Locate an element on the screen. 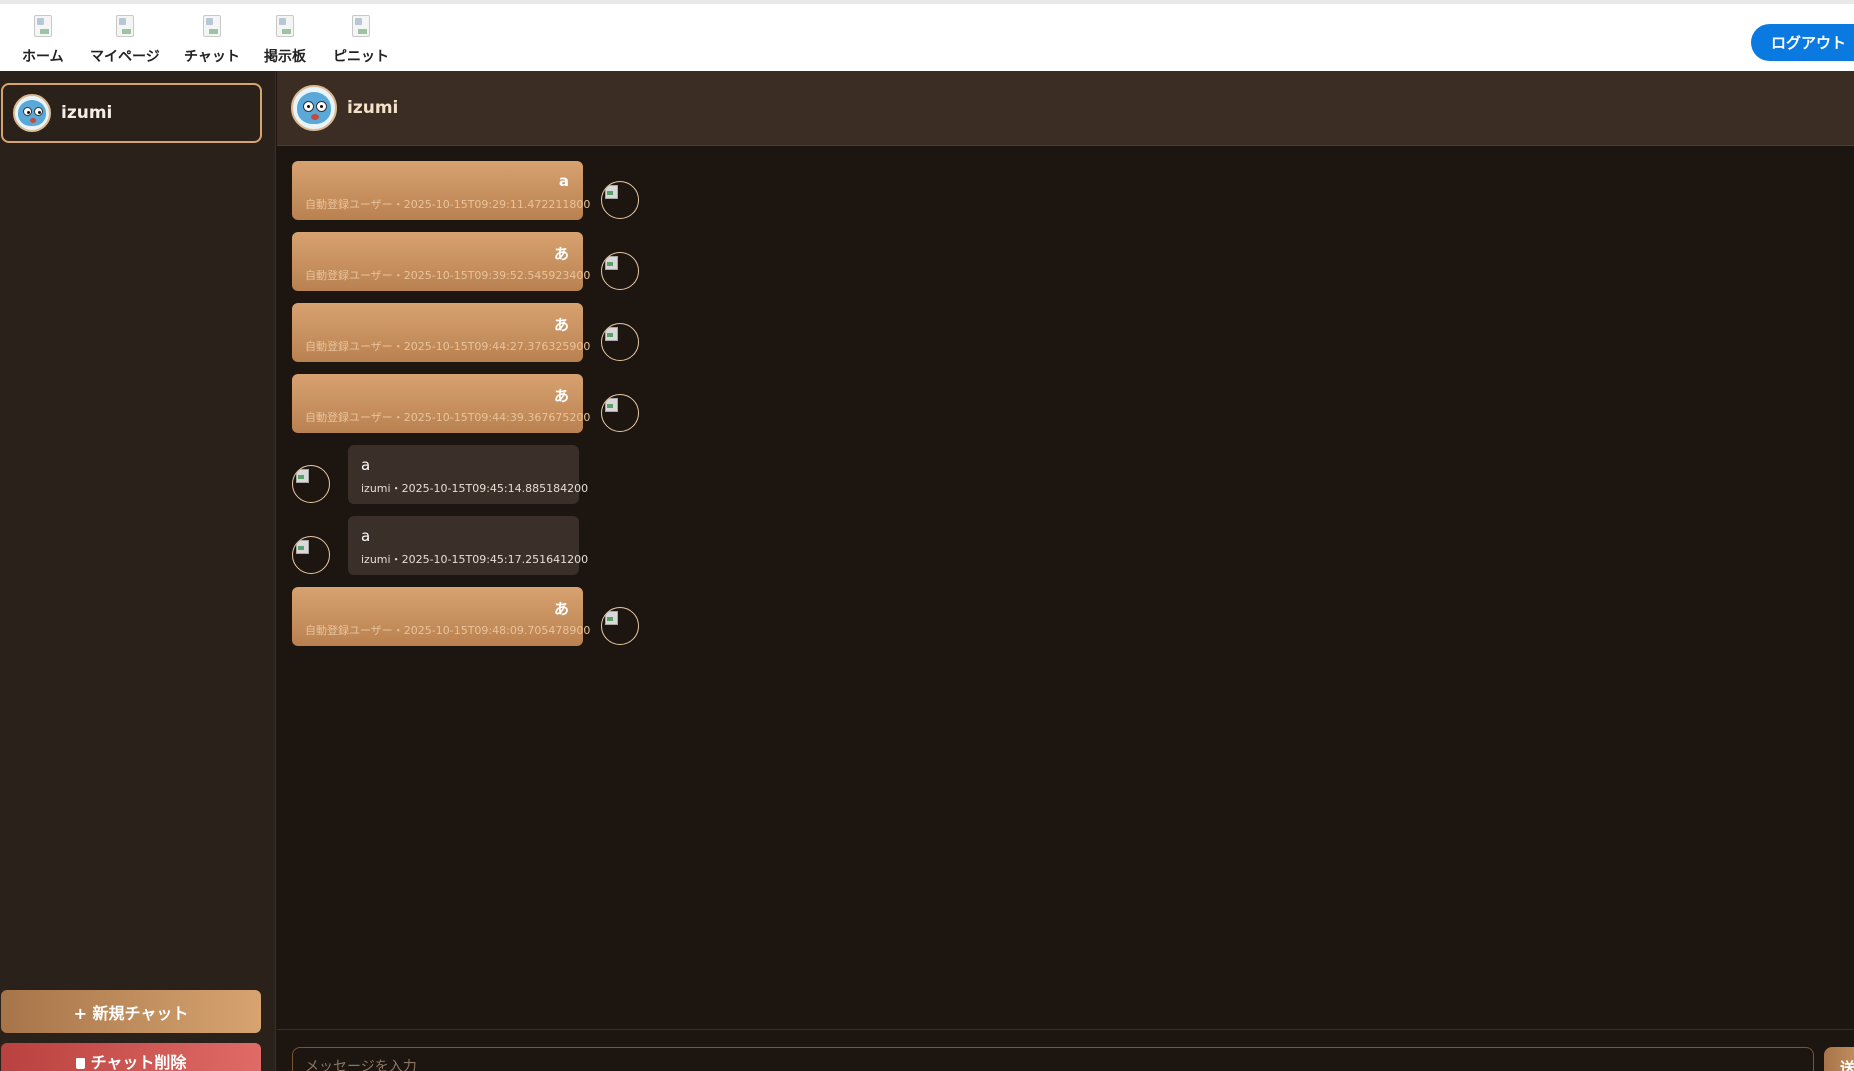 This screenshot has width=1854, height=1071. message-composer: 送信 is located at coordinates (1065, 1050).